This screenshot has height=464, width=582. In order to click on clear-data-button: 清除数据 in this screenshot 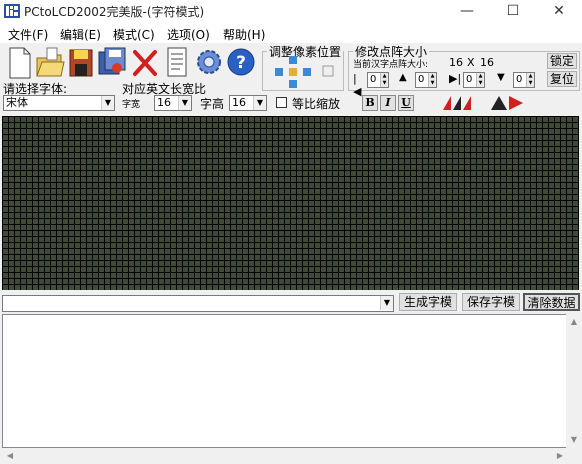, I will do `click(551, 302)`.